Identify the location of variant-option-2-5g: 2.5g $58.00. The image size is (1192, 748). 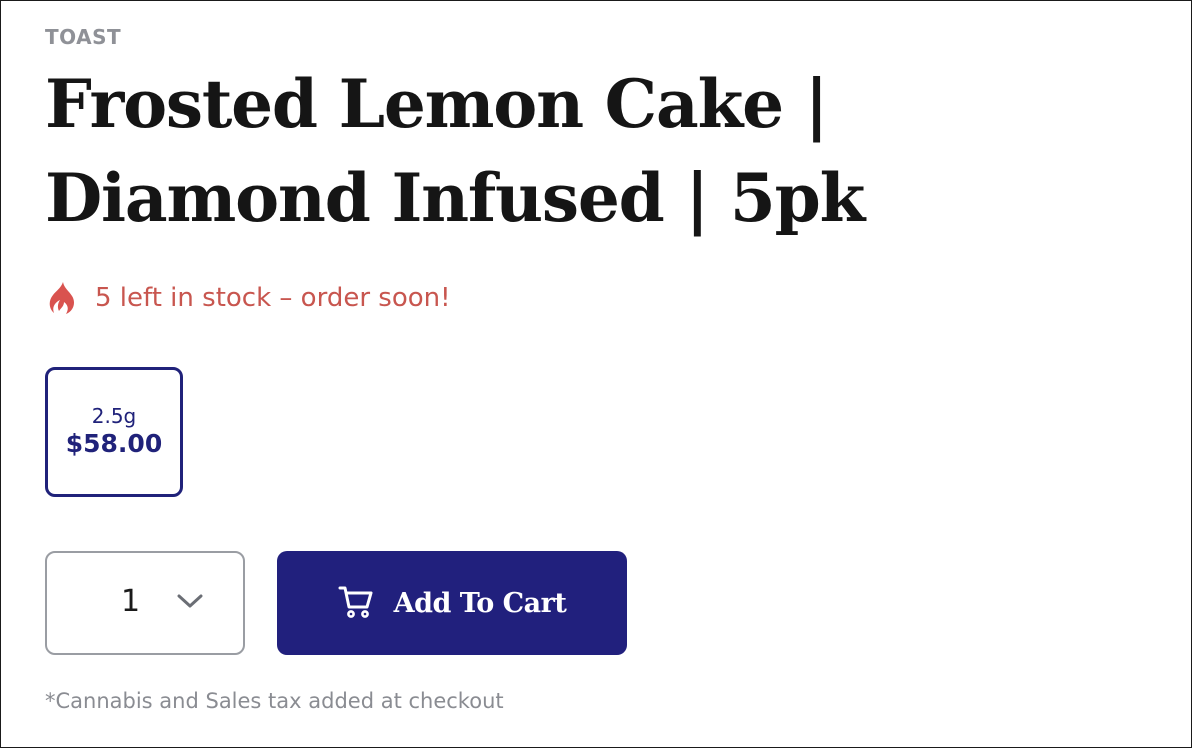
(114, 432).